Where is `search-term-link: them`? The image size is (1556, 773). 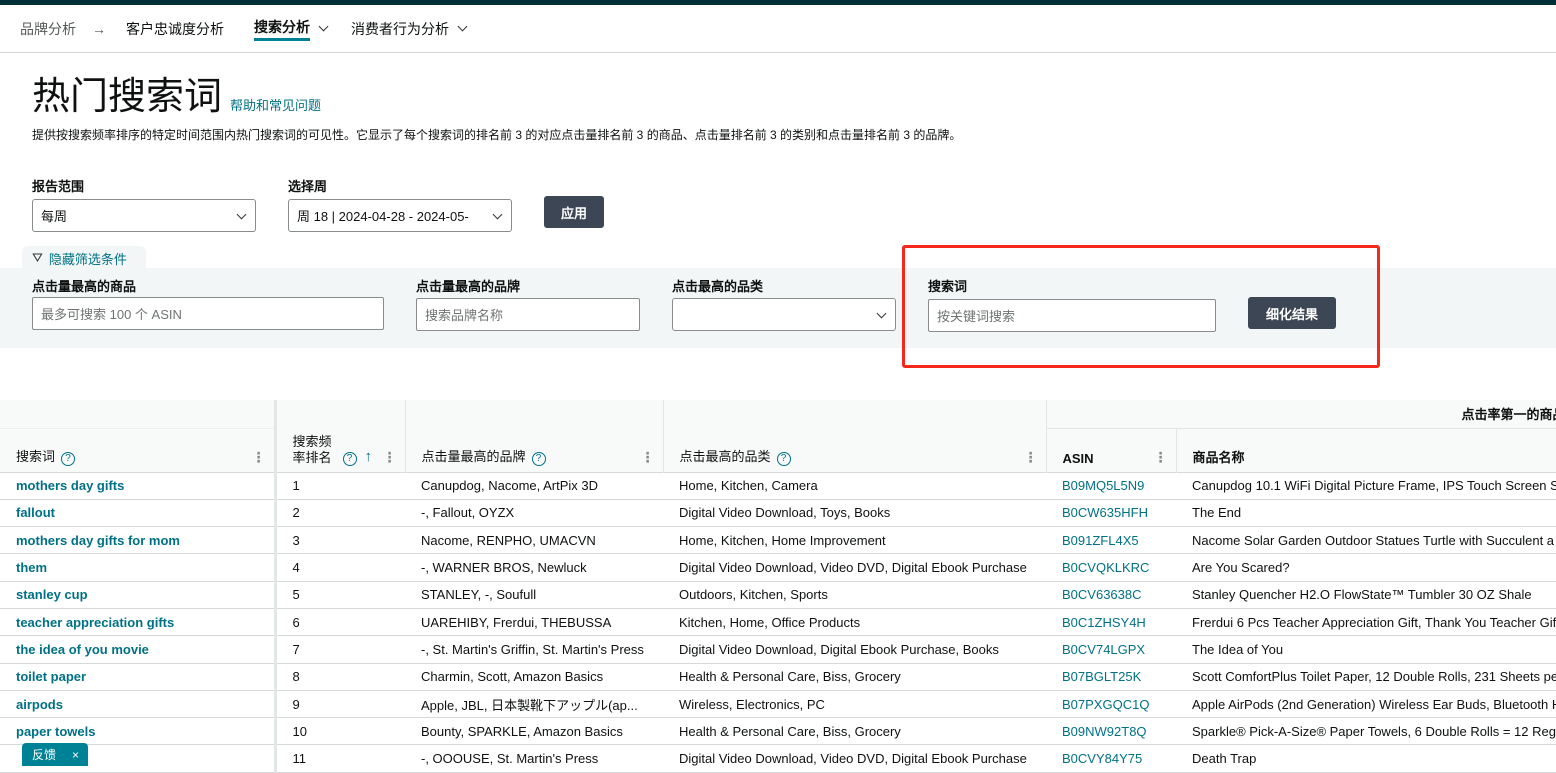 search-term-link: them is located at coordinates (137, 567).